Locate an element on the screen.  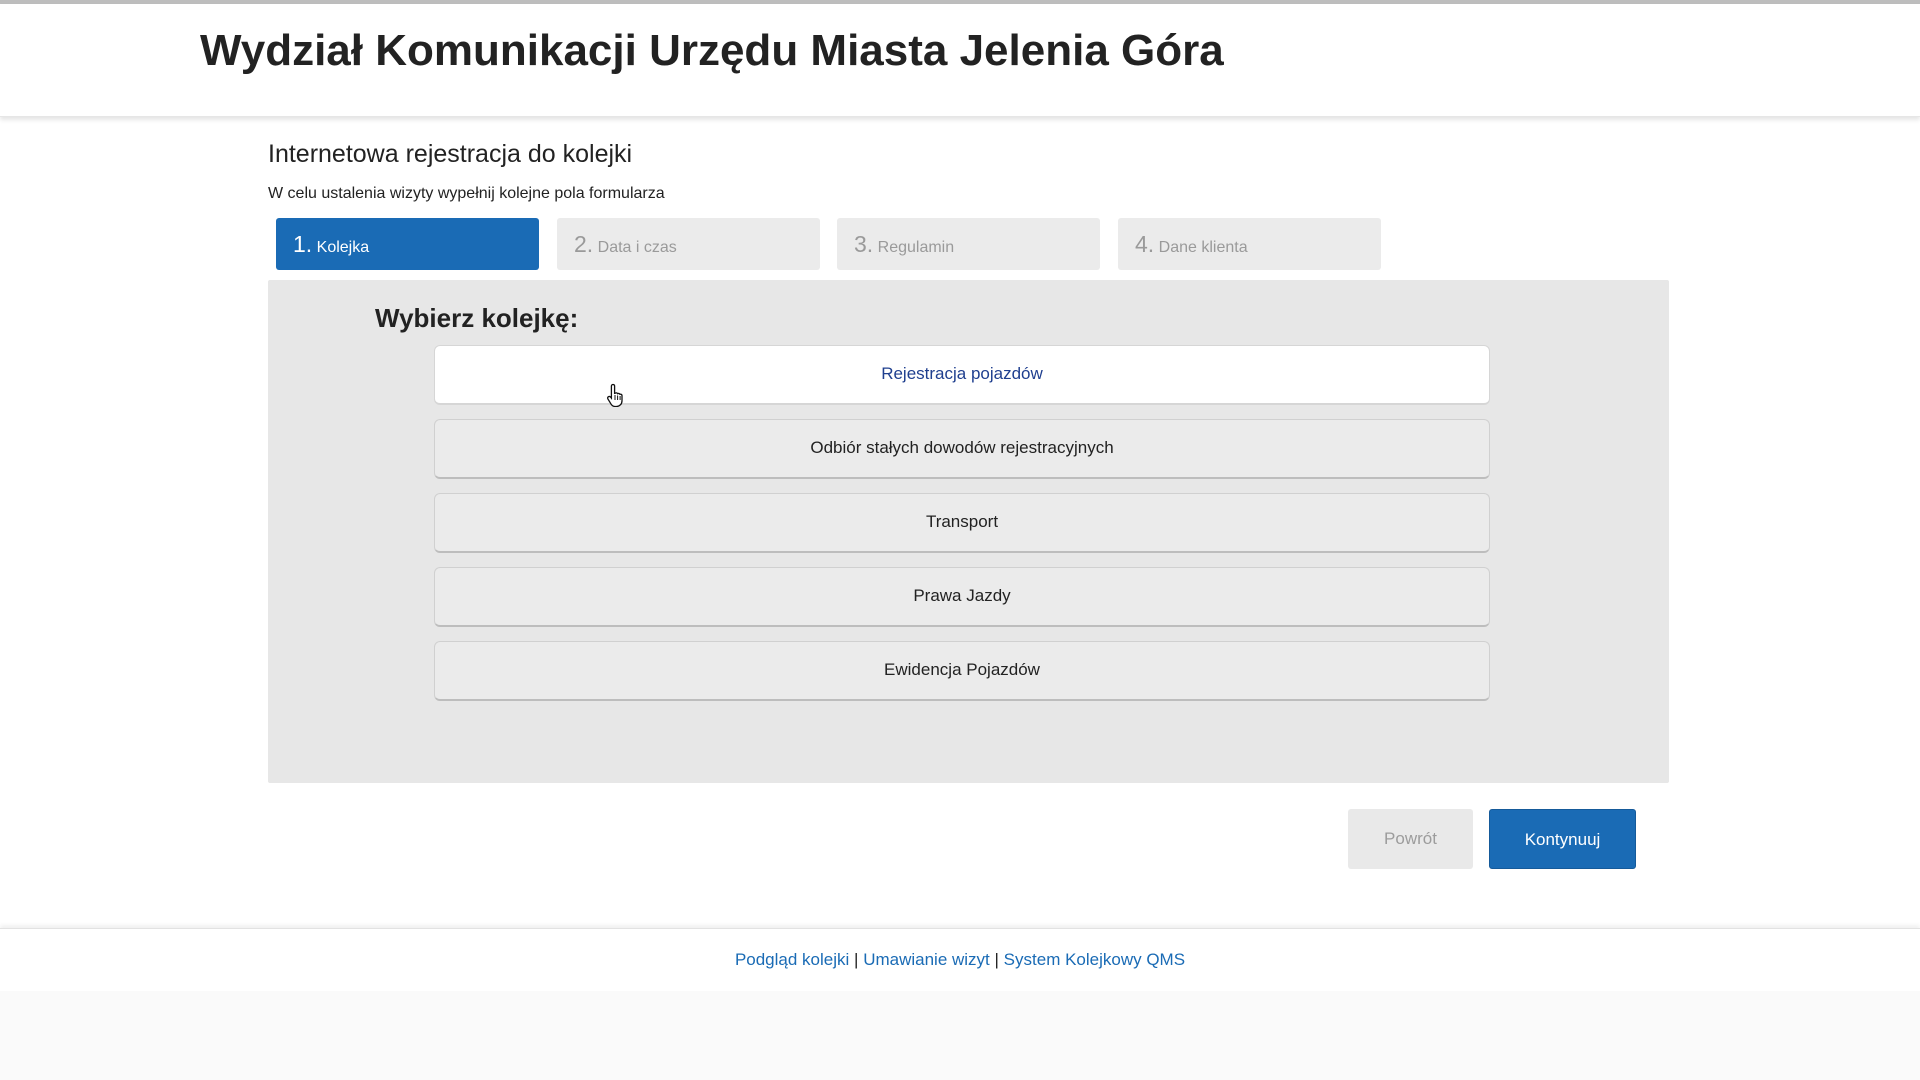
footer-link-queue-preview: Podgląd kolejki is located at coordinates (792, 959).